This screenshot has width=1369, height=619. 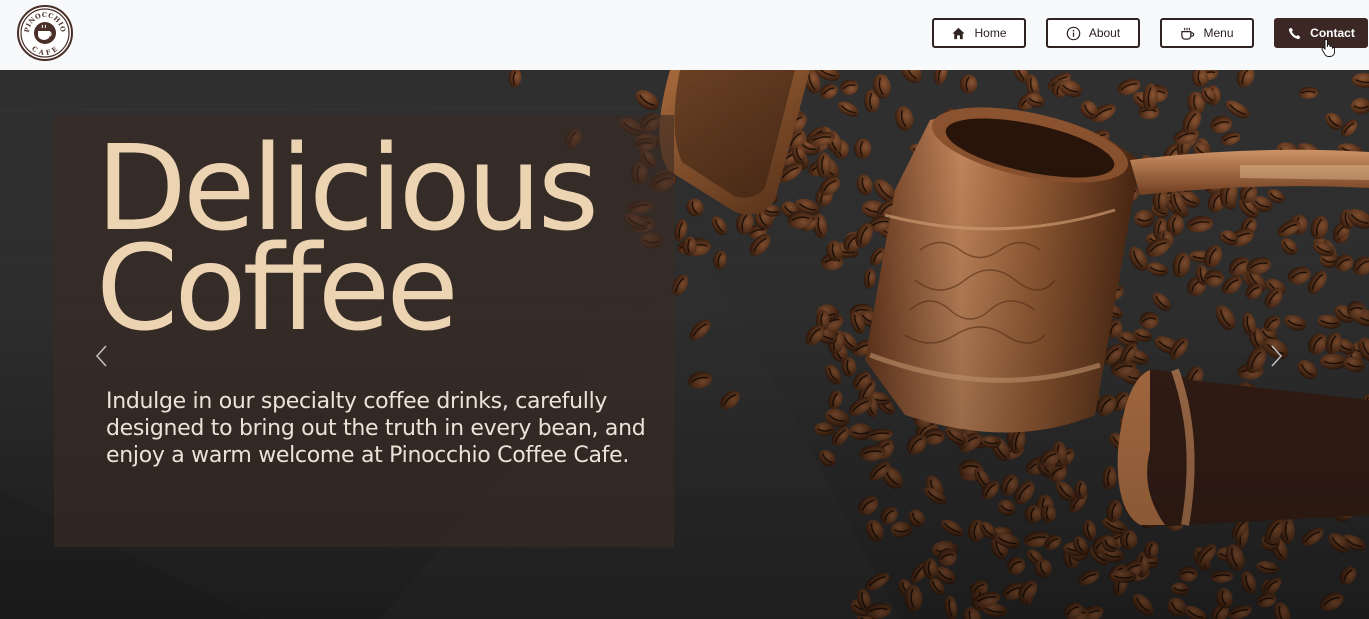 What do you see at coordinates (1218, 33) in the screenshot?
I see `nav-menu-label: Menu` at bounding box center [1218, 33].